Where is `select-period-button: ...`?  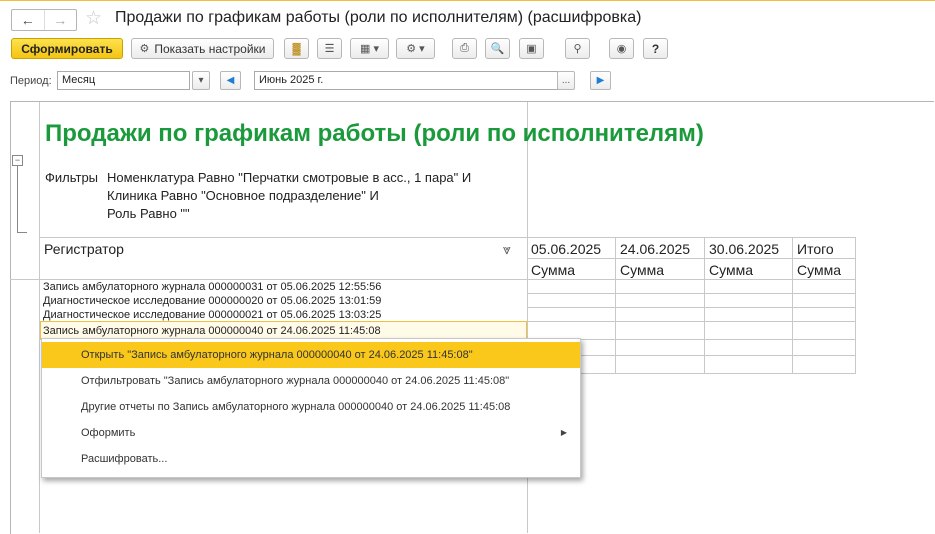
select-period-button: ... is located at coordinates (566, 80).